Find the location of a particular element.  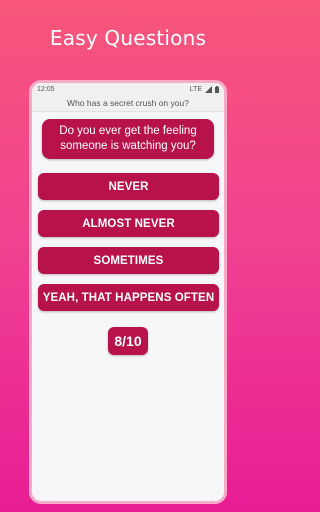

promo-title: Easy Questions is located at coordinates (128, 38).